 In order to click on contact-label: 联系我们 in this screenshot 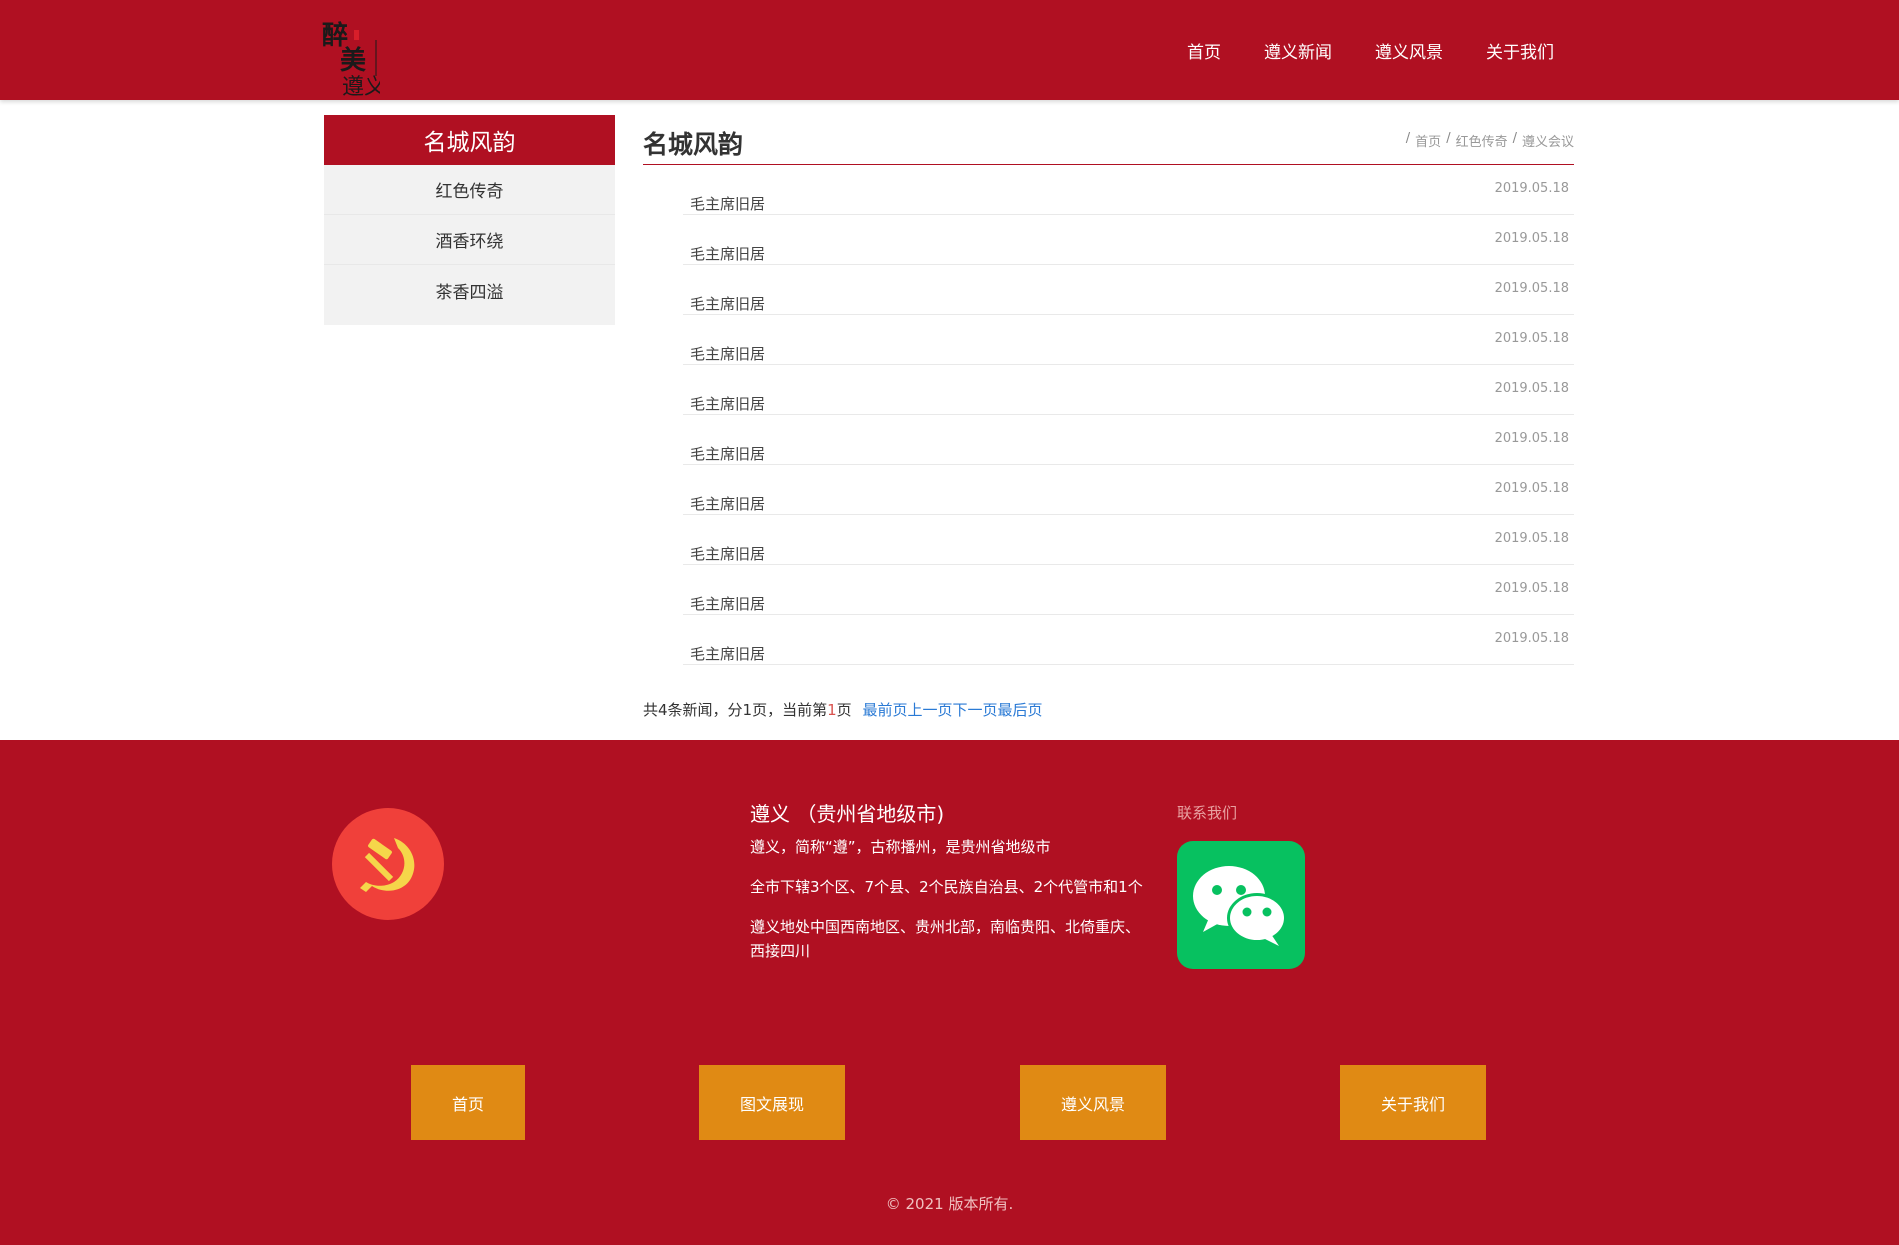, I will do `click(1207, 813)`.